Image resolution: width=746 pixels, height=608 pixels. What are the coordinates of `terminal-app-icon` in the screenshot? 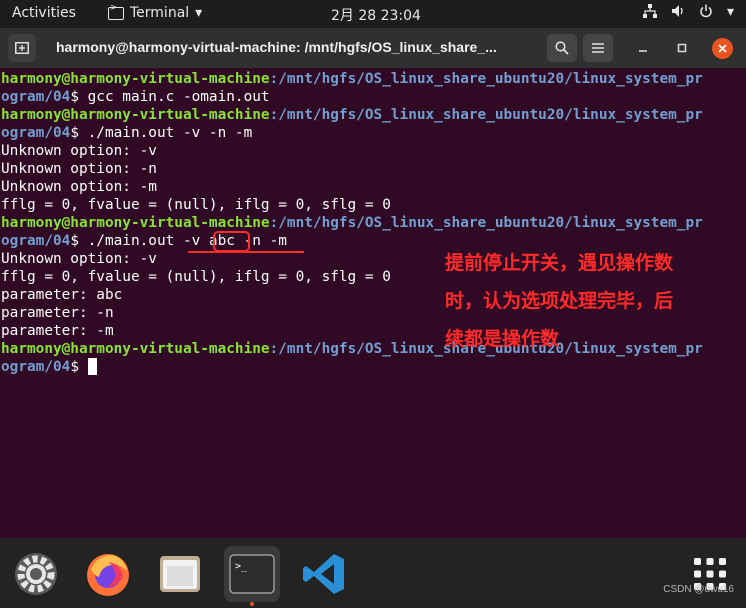 It's located at (116, 11).